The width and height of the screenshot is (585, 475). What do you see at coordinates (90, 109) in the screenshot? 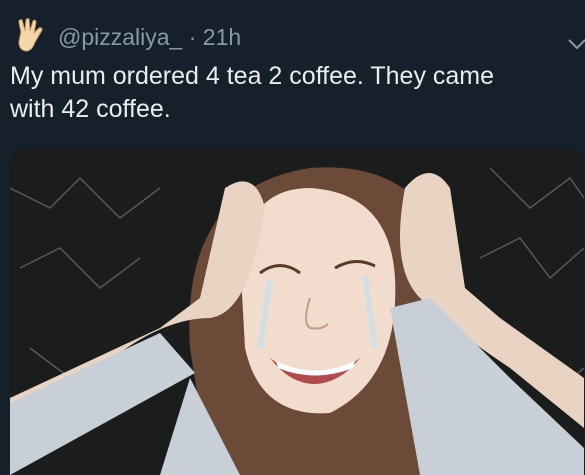
I see `tweet-text-line-2: with 42 coffee.` at bounding box center [90, 109].